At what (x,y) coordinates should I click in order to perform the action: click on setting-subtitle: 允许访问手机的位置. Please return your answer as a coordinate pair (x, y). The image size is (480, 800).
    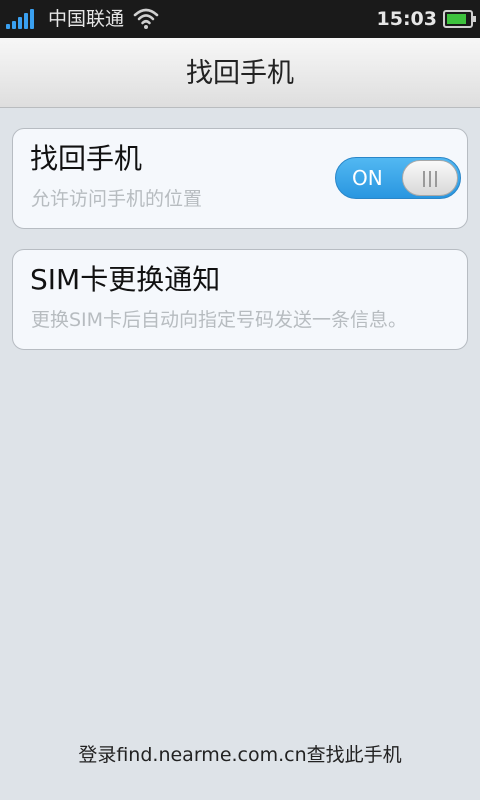
    Looking at the image, I should click on (117, 199).